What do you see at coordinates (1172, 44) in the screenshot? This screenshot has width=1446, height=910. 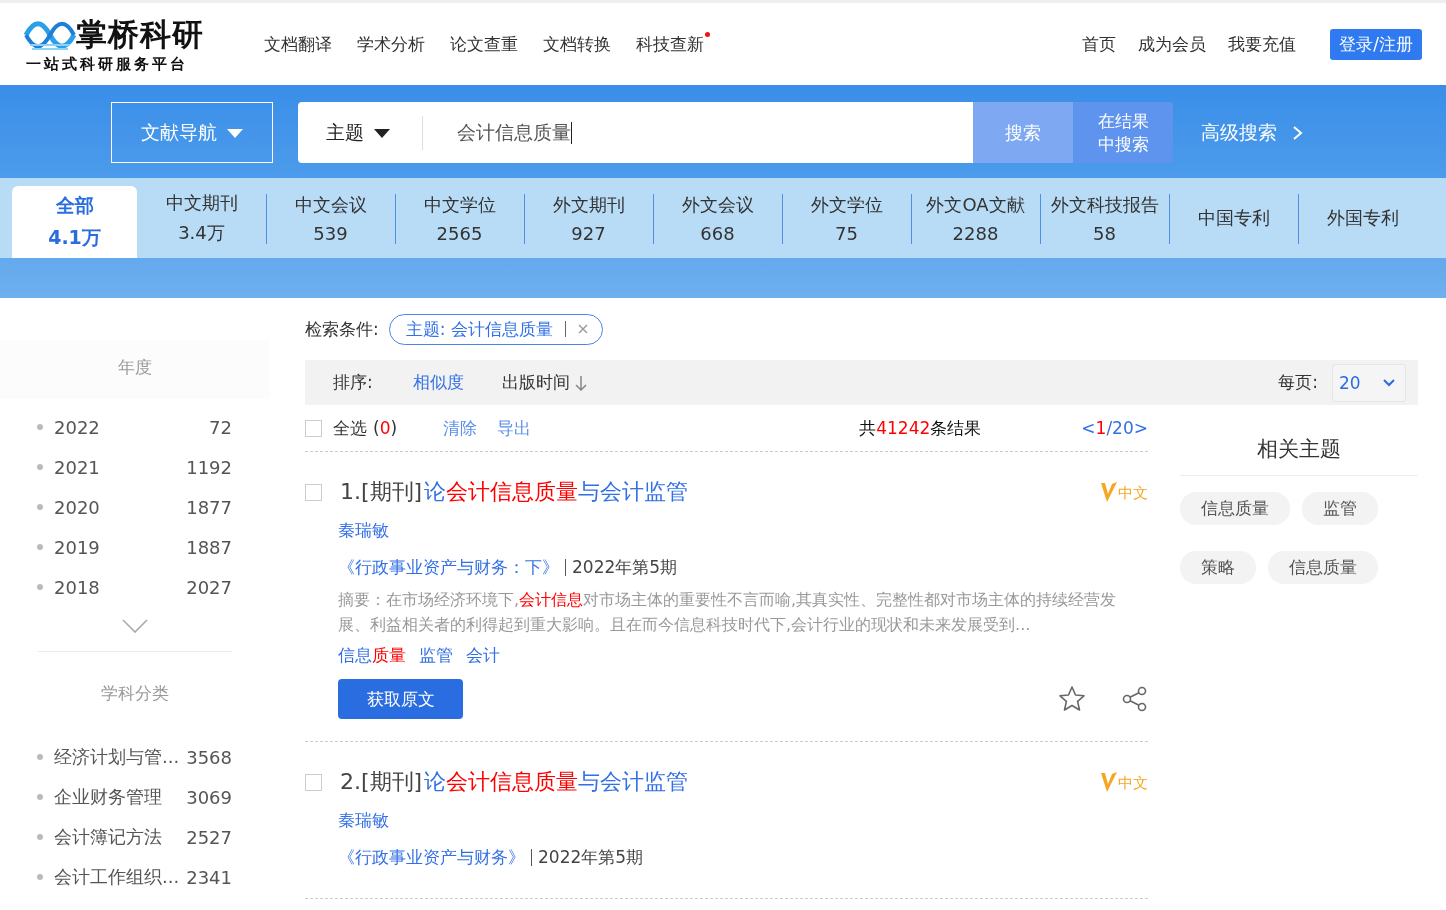 I see `top-link: 成为会员` at bounding box center [1172, 44].